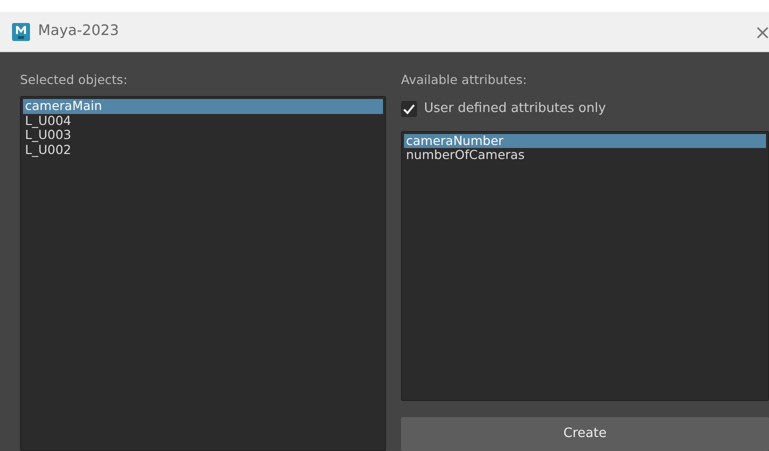  Describe the element at coordinates (21, 32) in the screenshot. I see `app-logo-icon` at that location.